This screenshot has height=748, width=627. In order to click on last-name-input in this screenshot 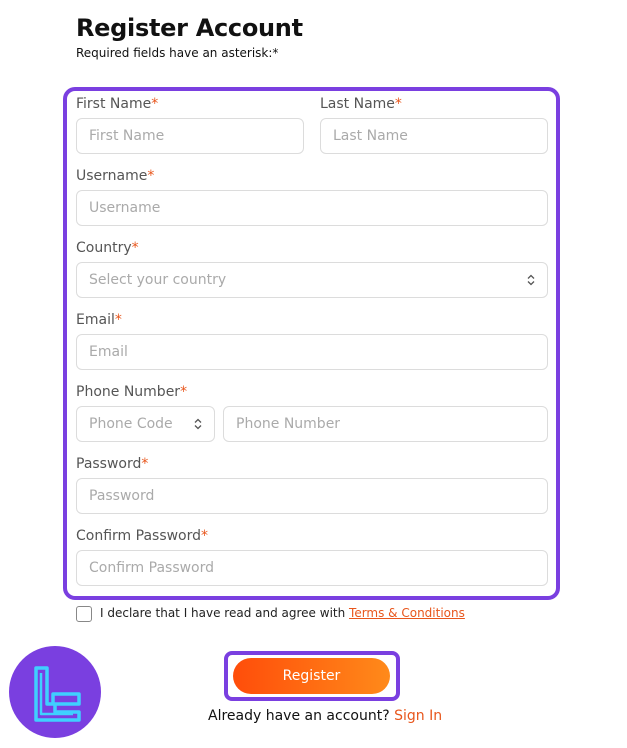, I will do `click(434, 136)`.